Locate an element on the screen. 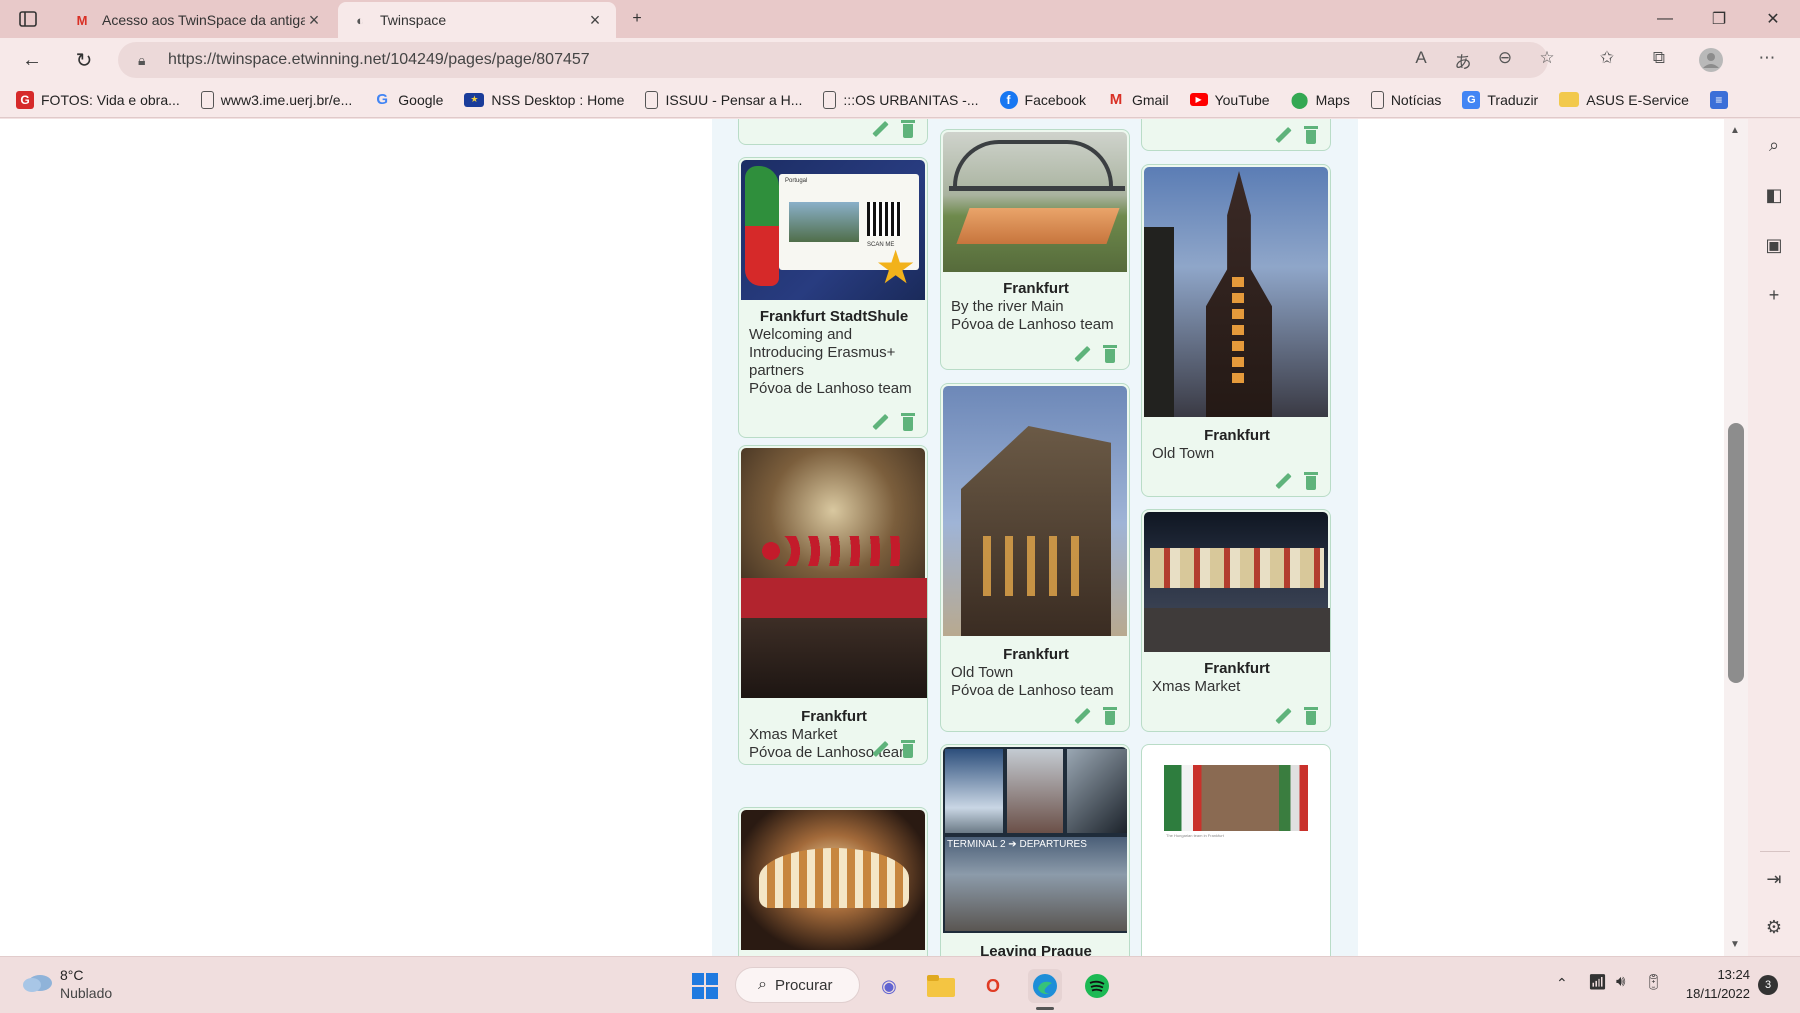 This screenshot has height=1013, width=1800. add-icon: + is located at coordinates (1774, 295).